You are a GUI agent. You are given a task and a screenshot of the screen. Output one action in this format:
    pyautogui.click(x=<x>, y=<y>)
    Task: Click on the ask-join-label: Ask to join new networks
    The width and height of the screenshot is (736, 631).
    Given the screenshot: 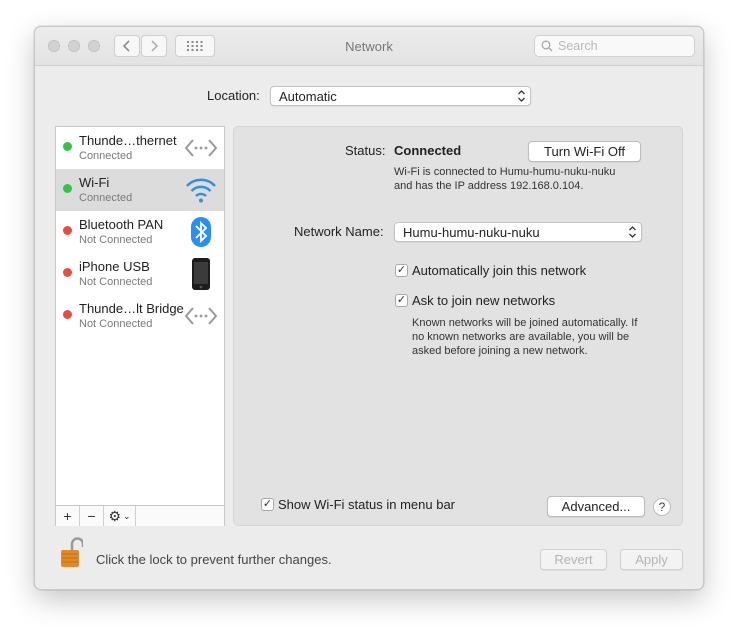 What is the action you would take?
    pyautogui.click(x=483, y=300)
    